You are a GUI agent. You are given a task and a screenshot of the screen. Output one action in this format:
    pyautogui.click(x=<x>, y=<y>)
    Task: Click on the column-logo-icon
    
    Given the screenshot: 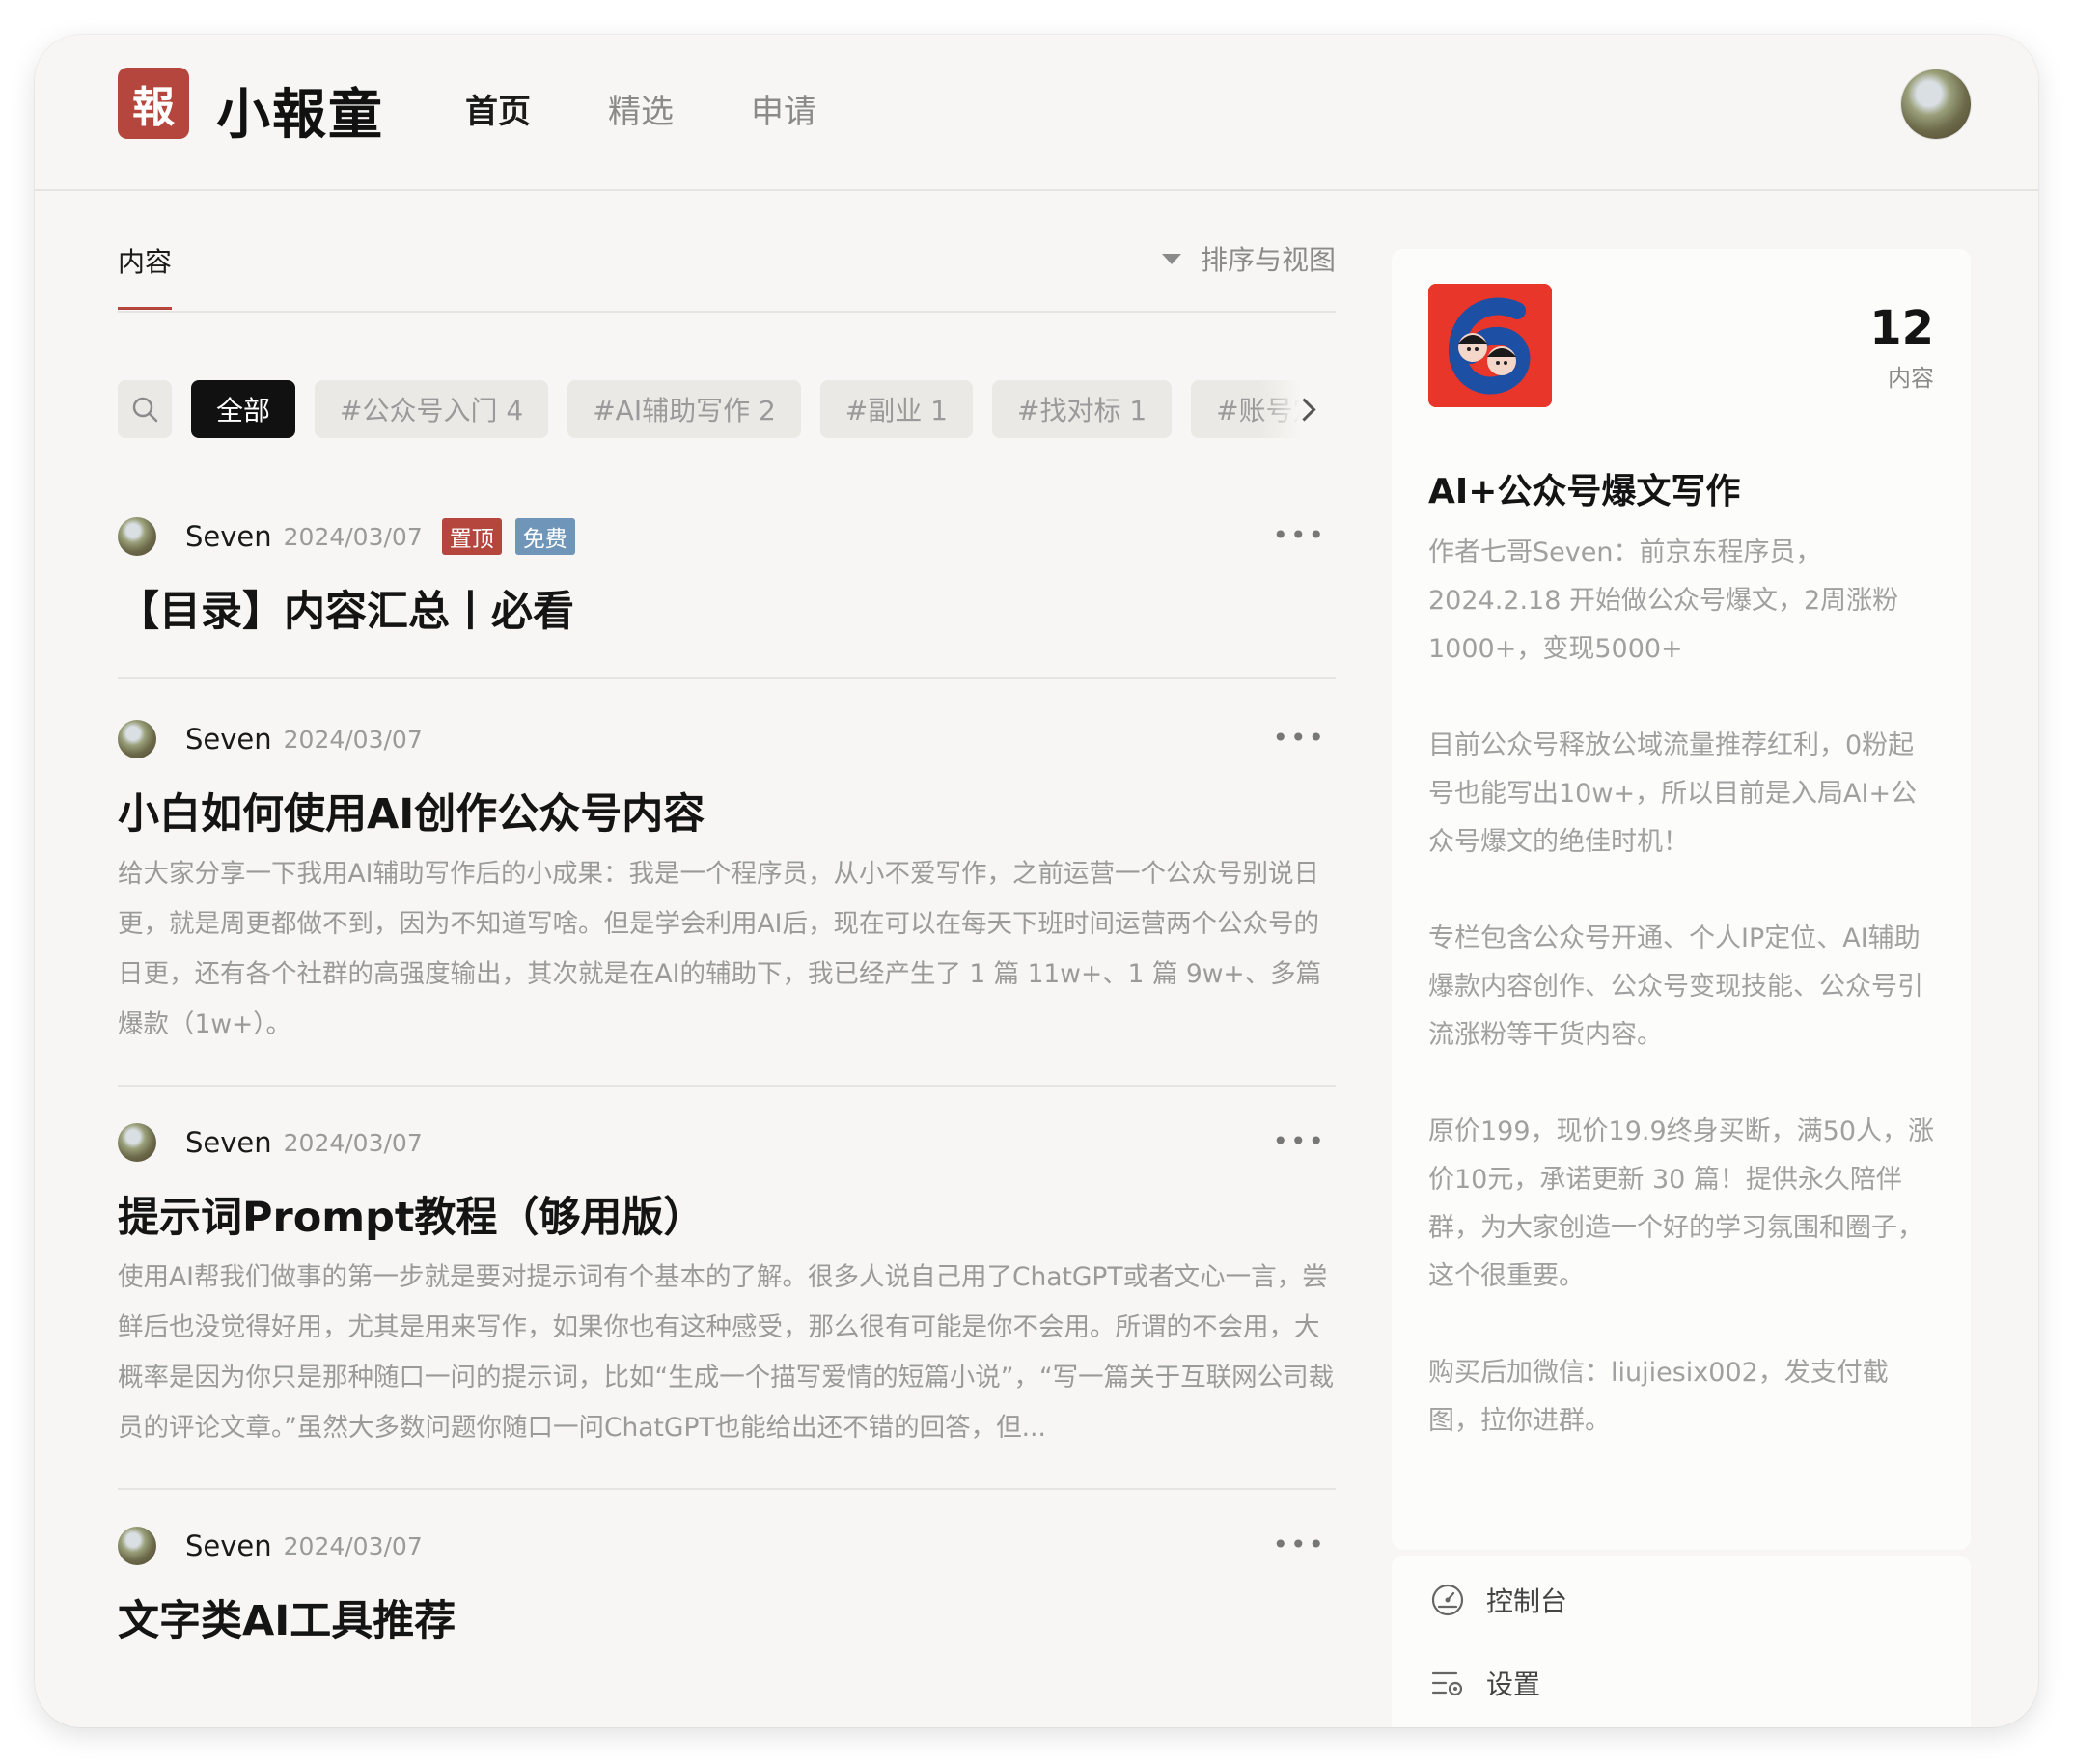 What is the action you would take?
    pyautogui.click(x=1490, y=345)
    